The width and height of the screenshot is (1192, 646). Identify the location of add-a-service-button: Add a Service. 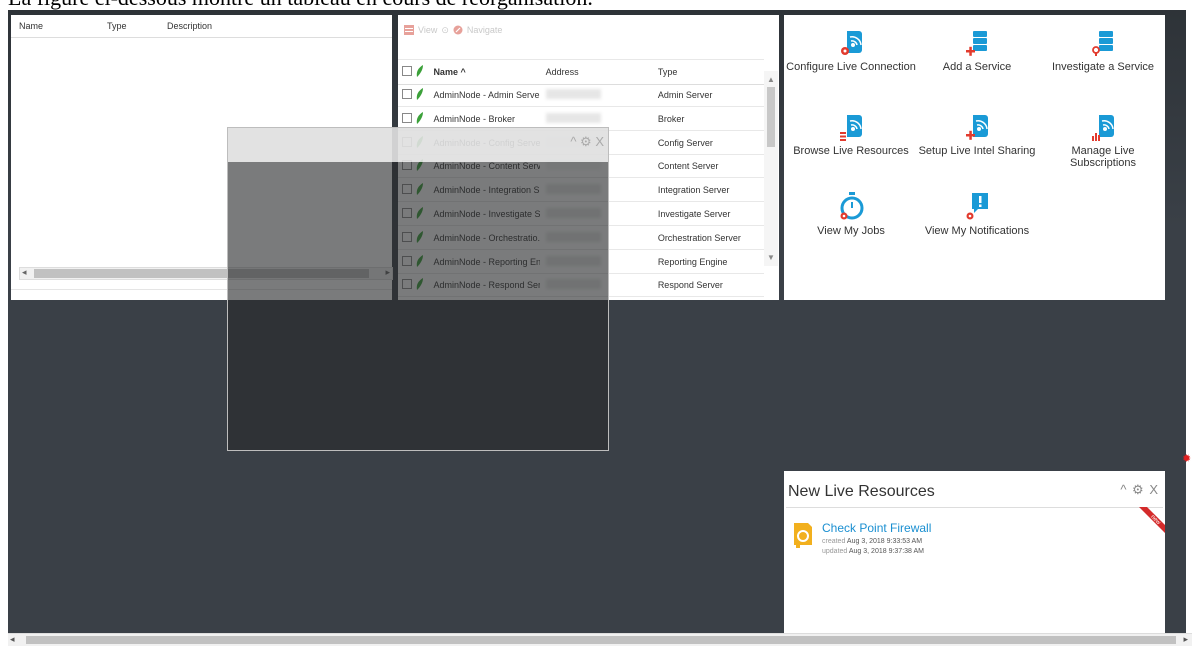
(977, 51).